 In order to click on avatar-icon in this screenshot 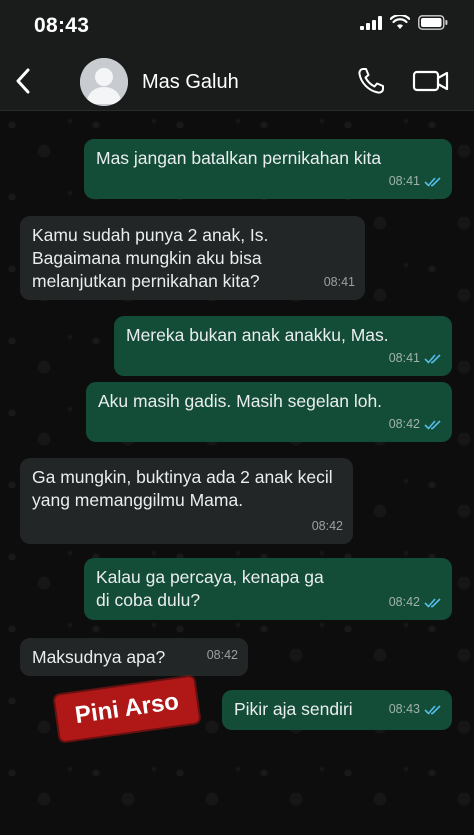, I will do `click(104, 82)`.